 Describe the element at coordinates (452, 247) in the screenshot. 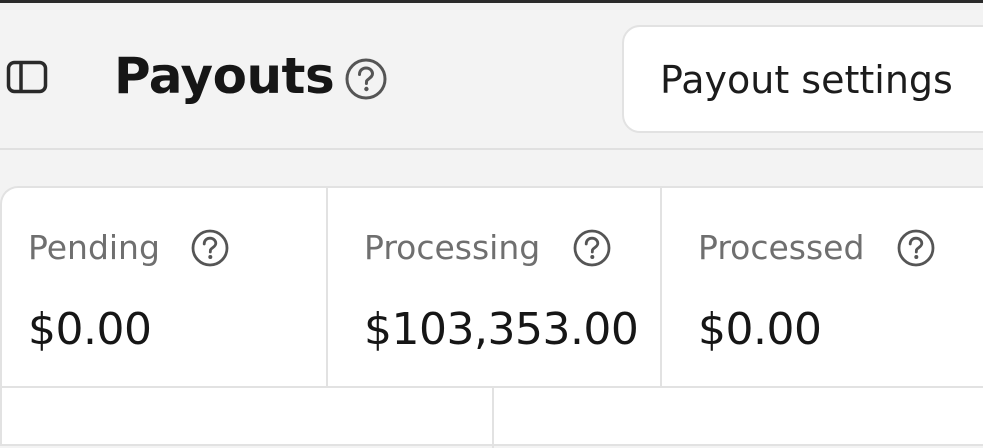

I see `stat-label: Processing` at that location.